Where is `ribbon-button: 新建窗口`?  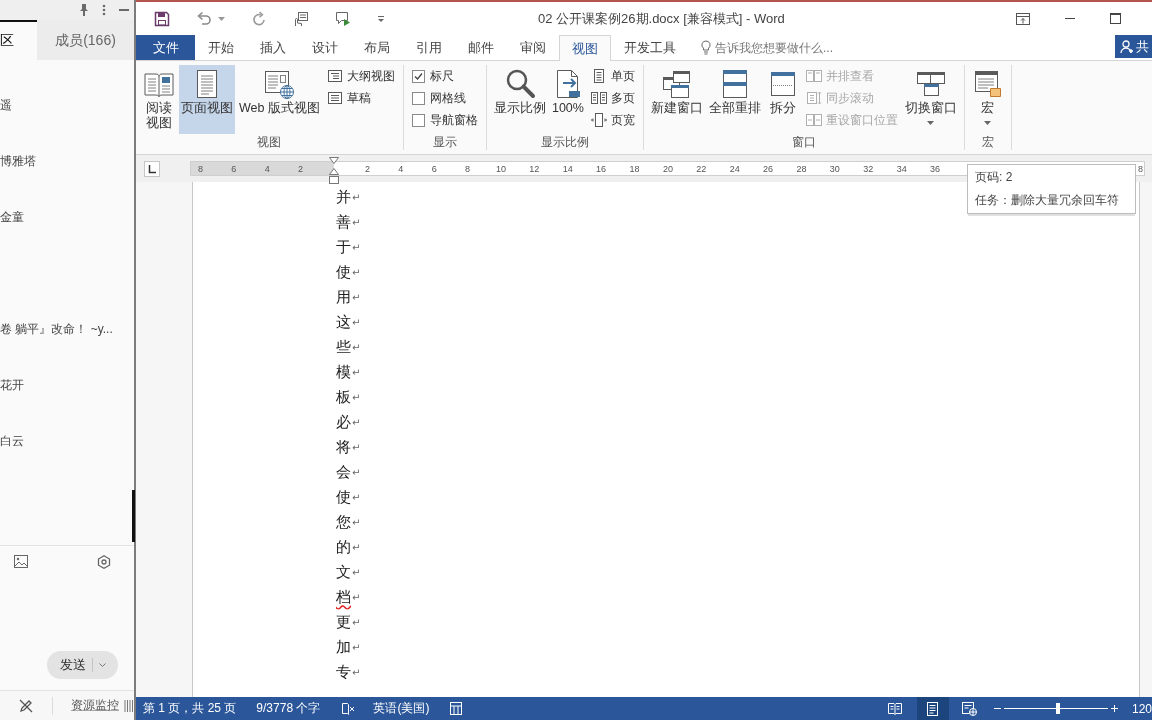
ribbon-button: 新建窗口 is located at coordinates (676, 99).